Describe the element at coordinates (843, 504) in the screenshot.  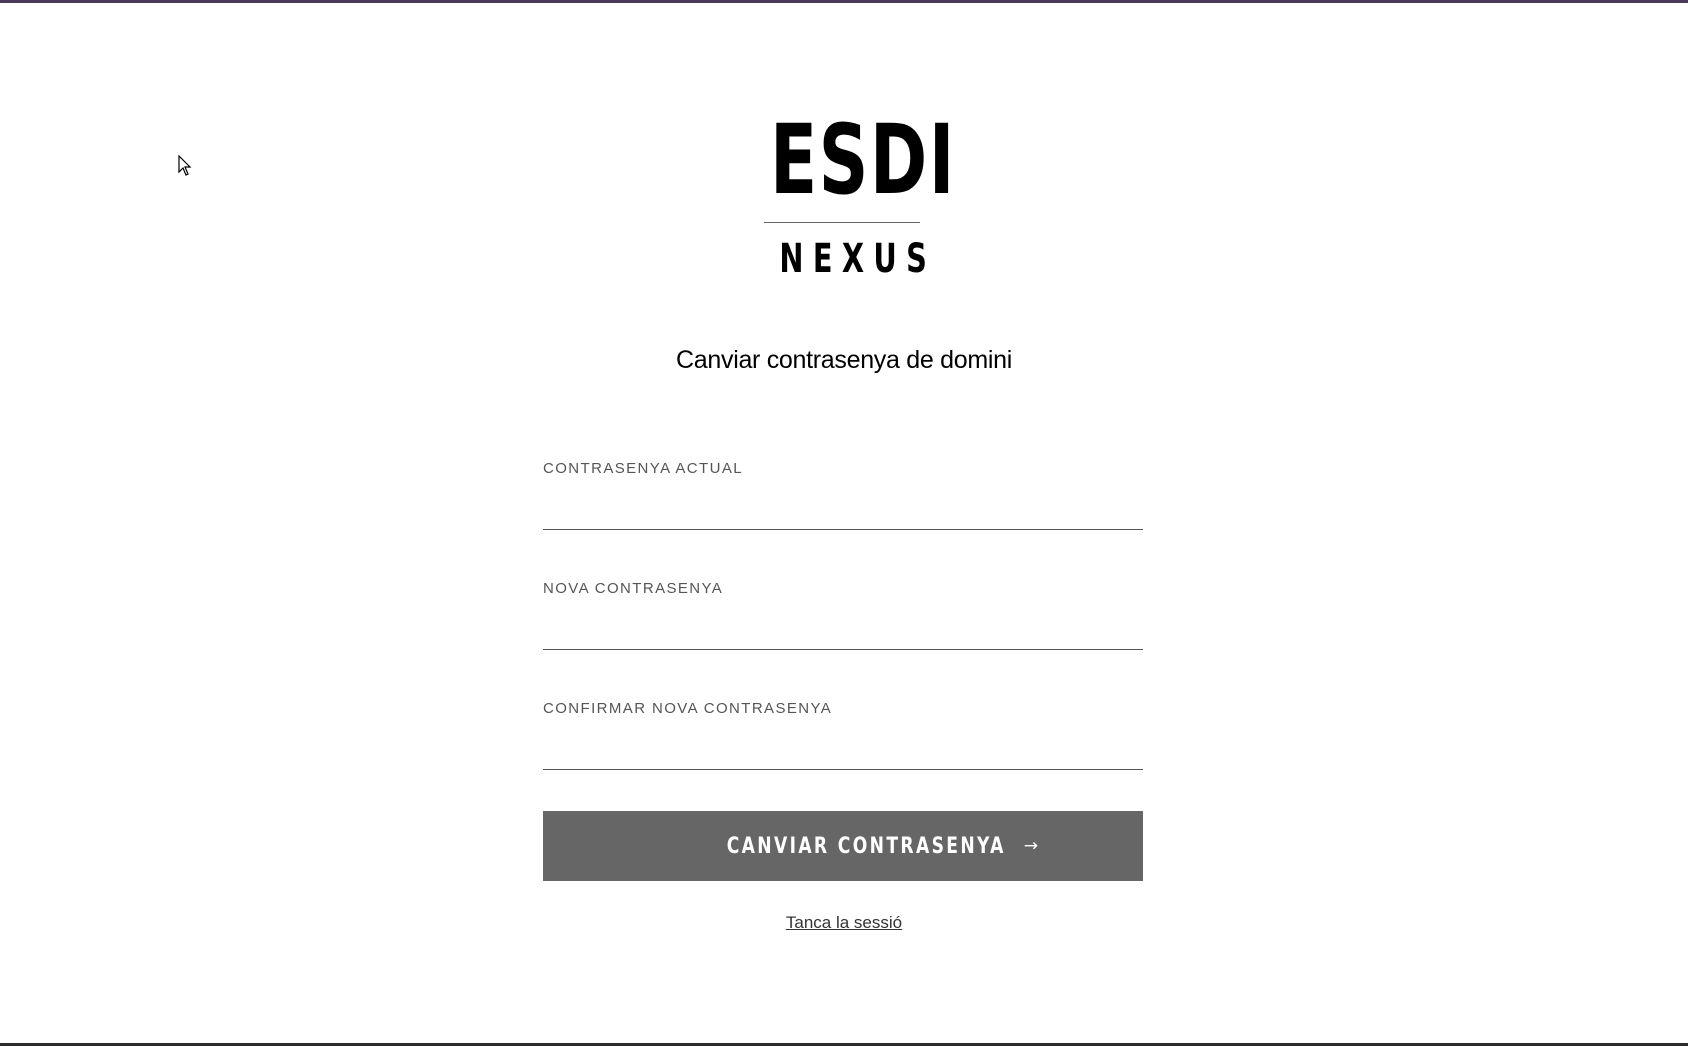
I see `current-password-input` at that location.